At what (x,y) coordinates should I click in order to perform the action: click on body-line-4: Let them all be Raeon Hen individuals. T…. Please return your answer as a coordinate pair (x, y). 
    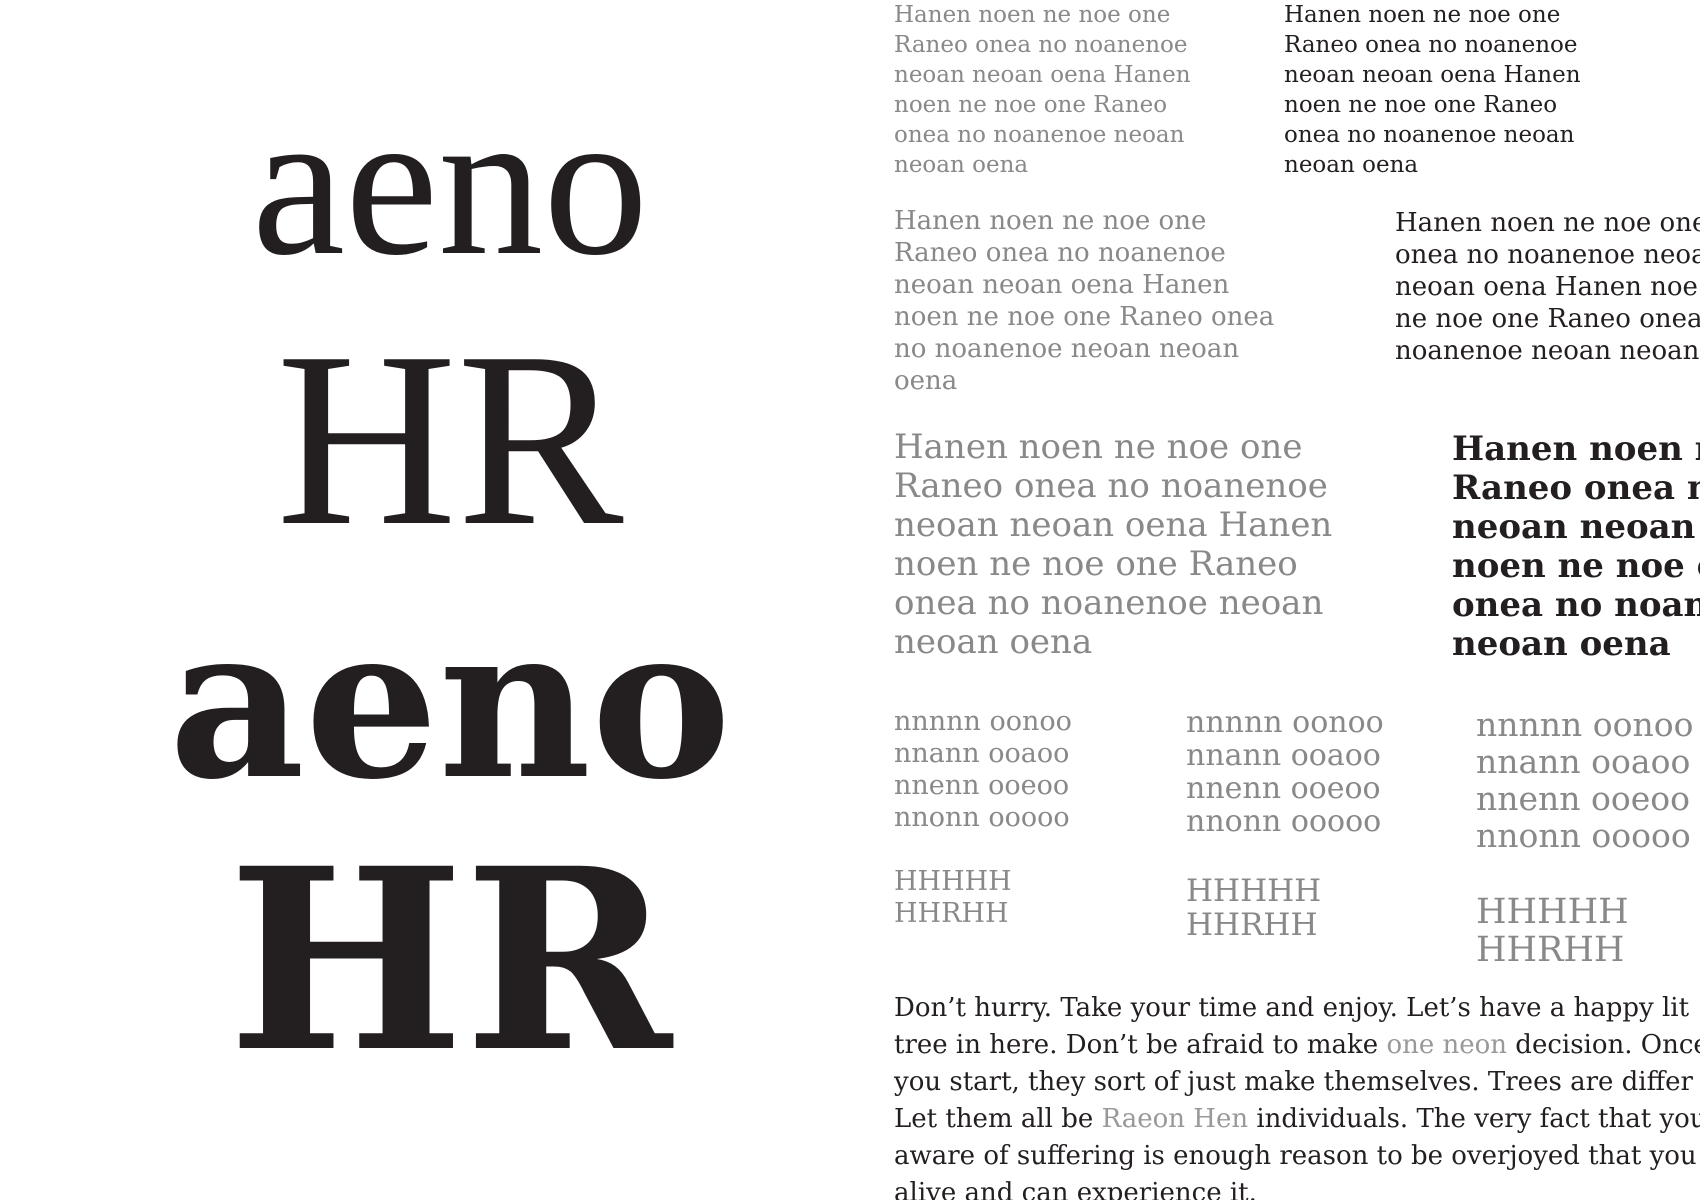
    Looking at the image, I should click on (1297, 1119).